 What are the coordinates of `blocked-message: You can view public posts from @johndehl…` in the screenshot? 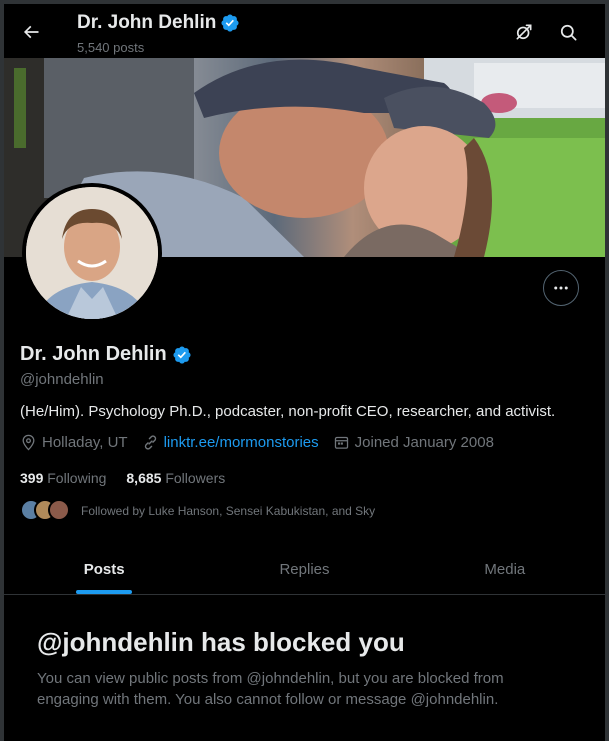 It's located at (270, 689).